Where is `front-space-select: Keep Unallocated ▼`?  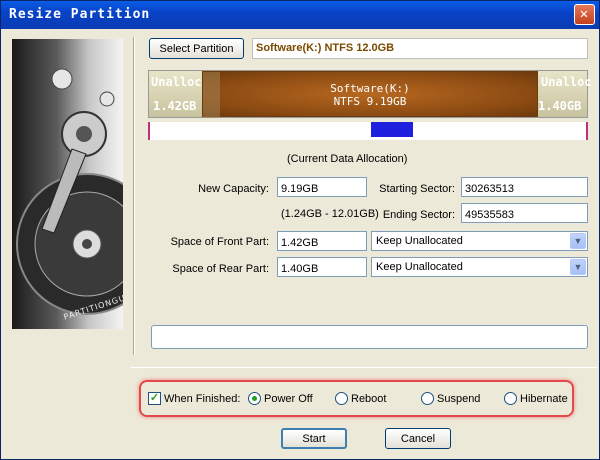 front-space-select: Keep Unallocated ▼ is located at coordinates (479, 241).